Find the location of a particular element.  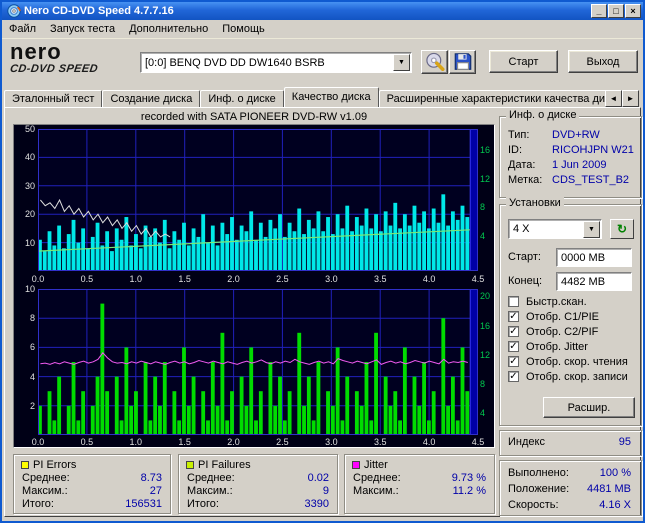

stat-label-итого: Итого: is located at coordinates (38, 504).